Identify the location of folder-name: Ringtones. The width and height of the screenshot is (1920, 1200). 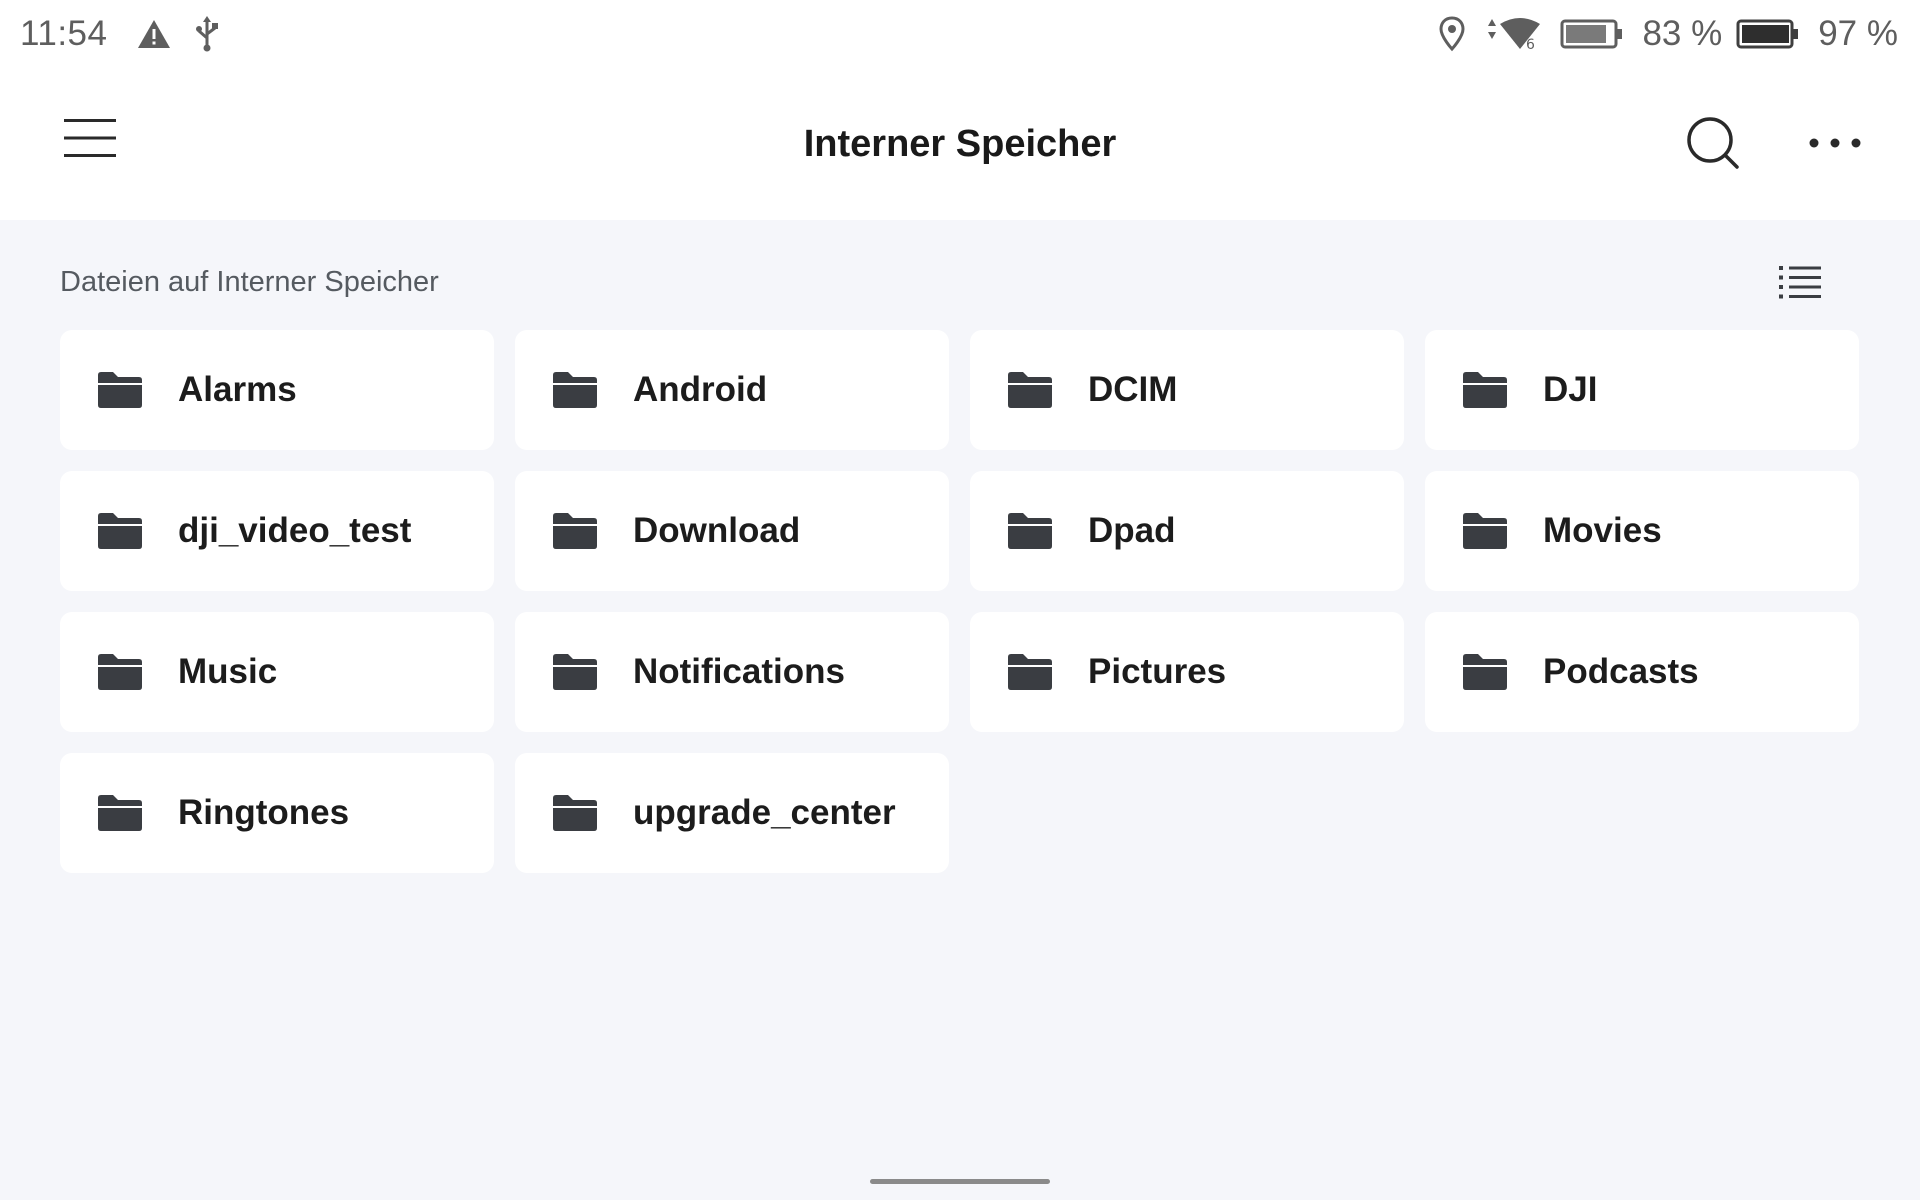
(264, 812).